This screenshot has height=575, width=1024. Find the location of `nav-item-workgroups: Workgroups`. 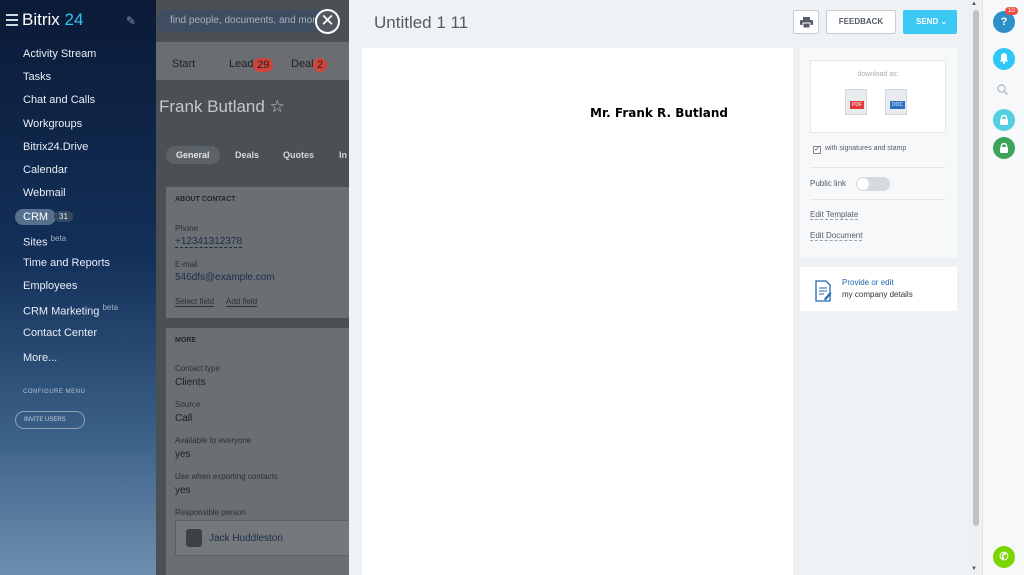

nav-item-workgroups: Workgroups is located at coordinates (52, 124).